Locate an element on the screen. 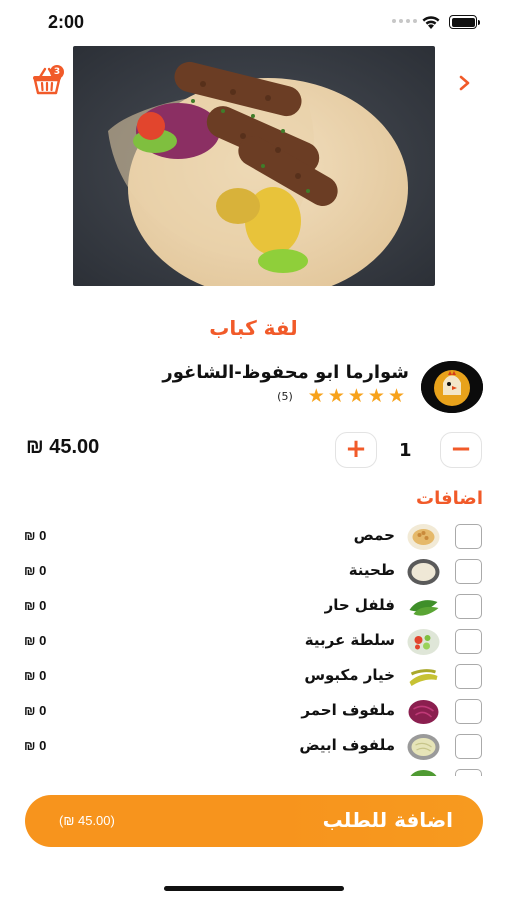 The image size is (507, 900). extra-item: طحينة ₪ 0 is located at coordinates (253, 571).